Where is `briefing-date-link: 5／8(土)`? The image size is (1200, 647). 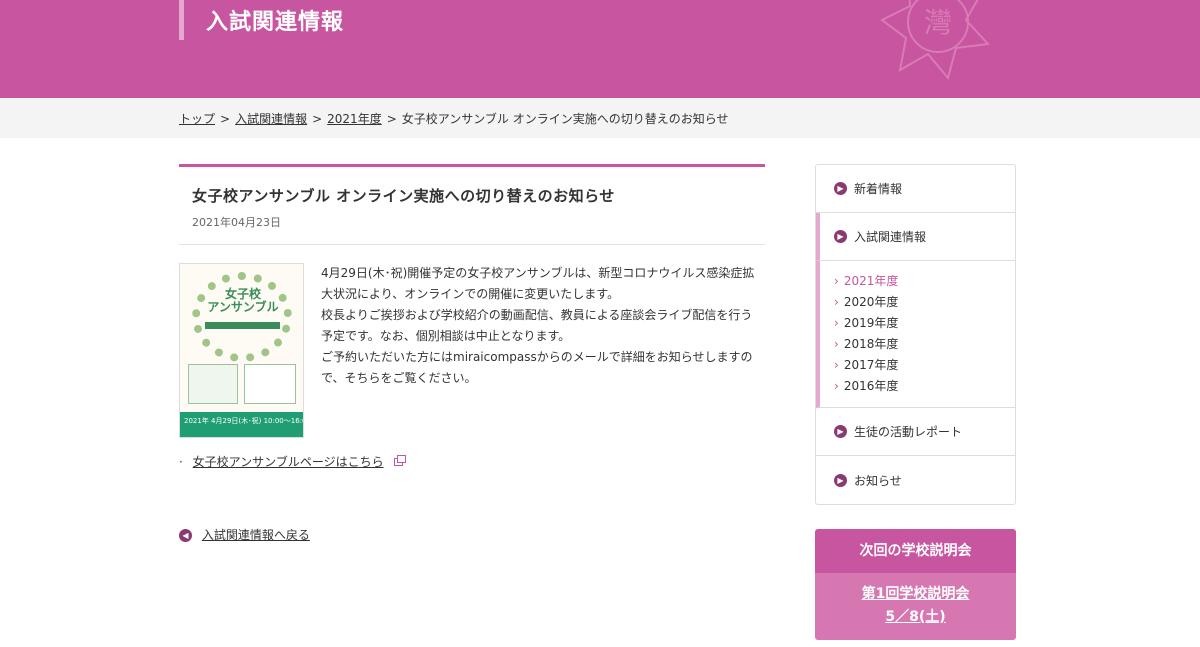
briefing-date-link: 5／8(土) is located at coordinates (915, 617).